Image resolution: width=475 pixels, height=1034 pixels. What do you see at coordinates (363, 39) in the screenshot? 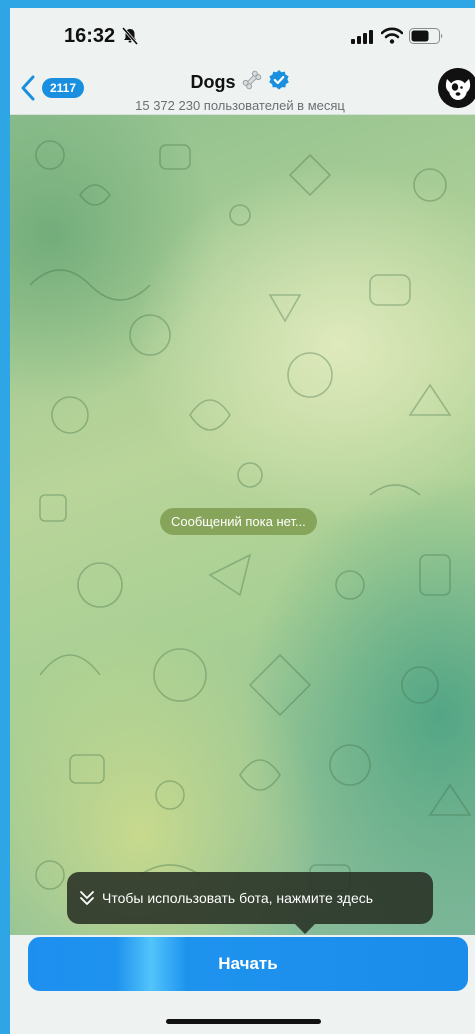
I see `signal-icon` at bounding box center [363, 39].